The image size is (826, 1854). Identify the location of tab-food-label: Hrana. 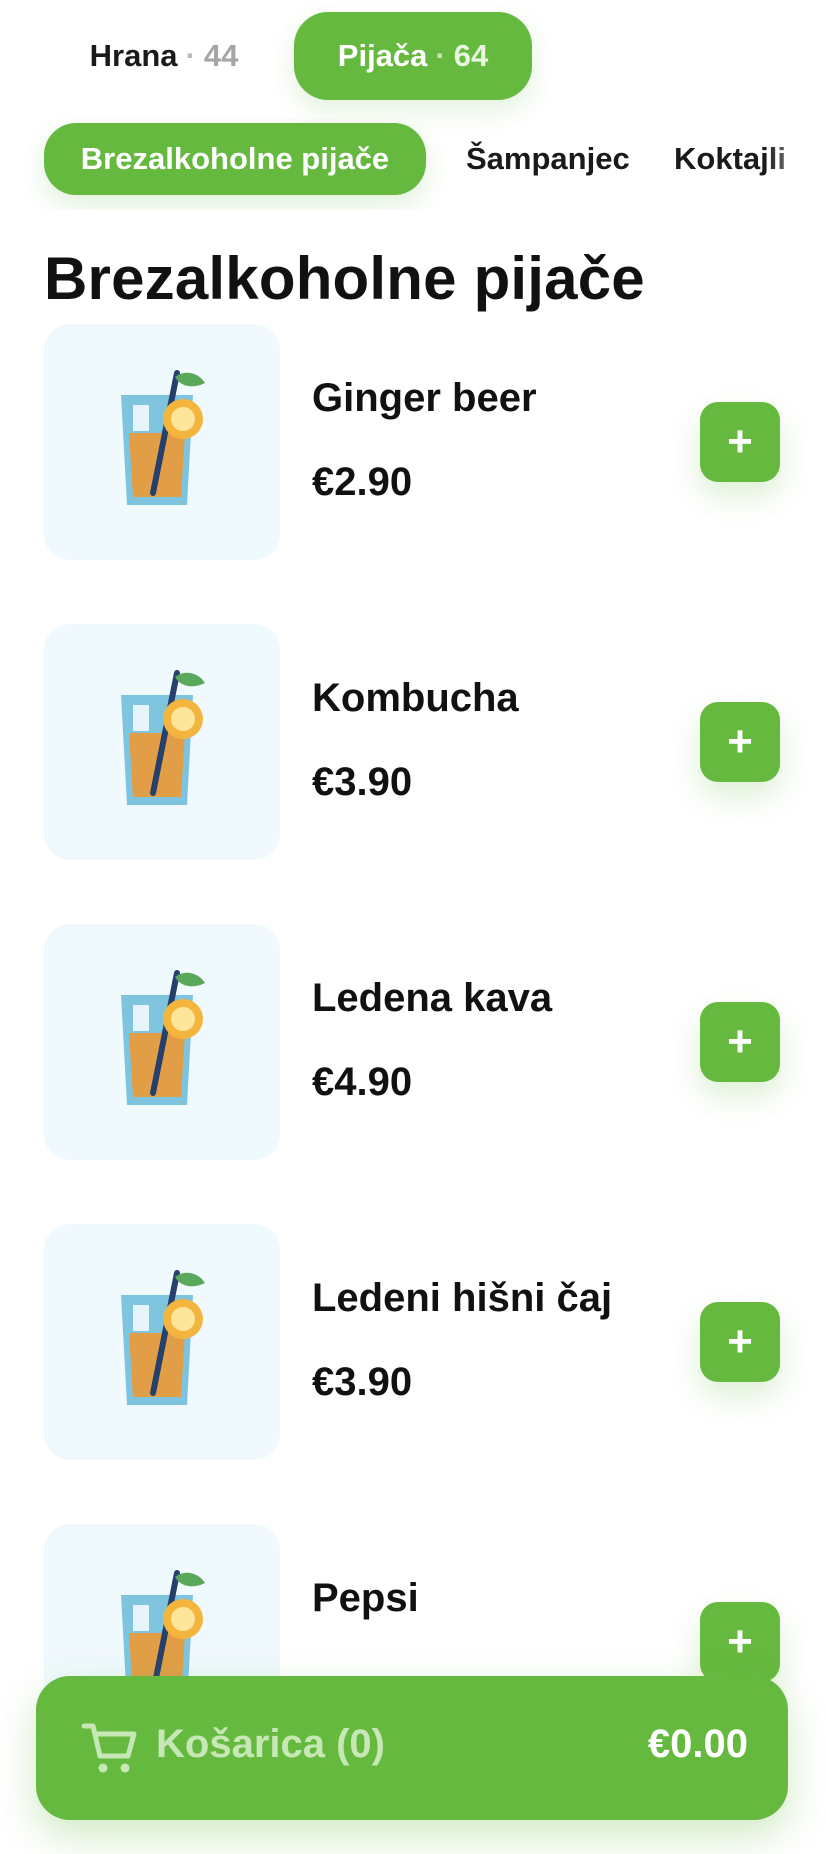
(133, 55).